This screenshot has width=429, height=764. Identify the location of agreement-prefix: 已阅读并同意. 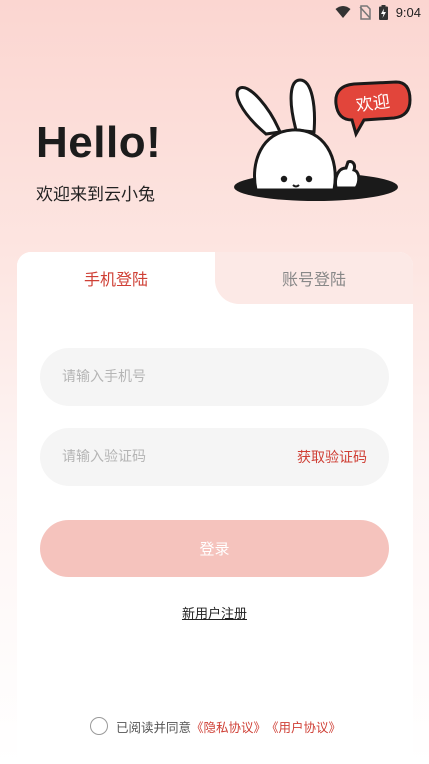
(154, 727).